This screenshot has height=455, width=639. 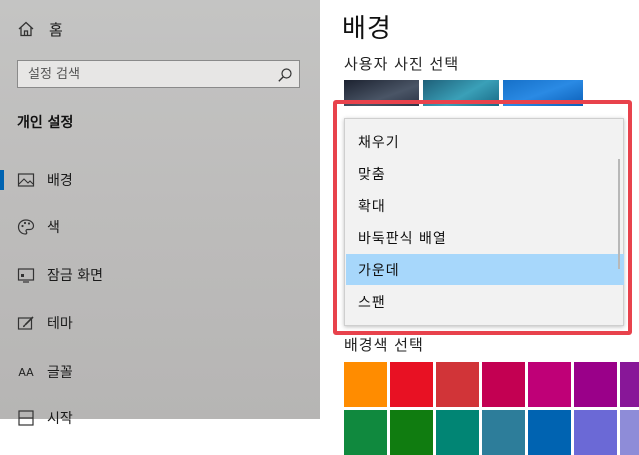 I want to click on theme-brush-icon, so click(x=26, y=323).